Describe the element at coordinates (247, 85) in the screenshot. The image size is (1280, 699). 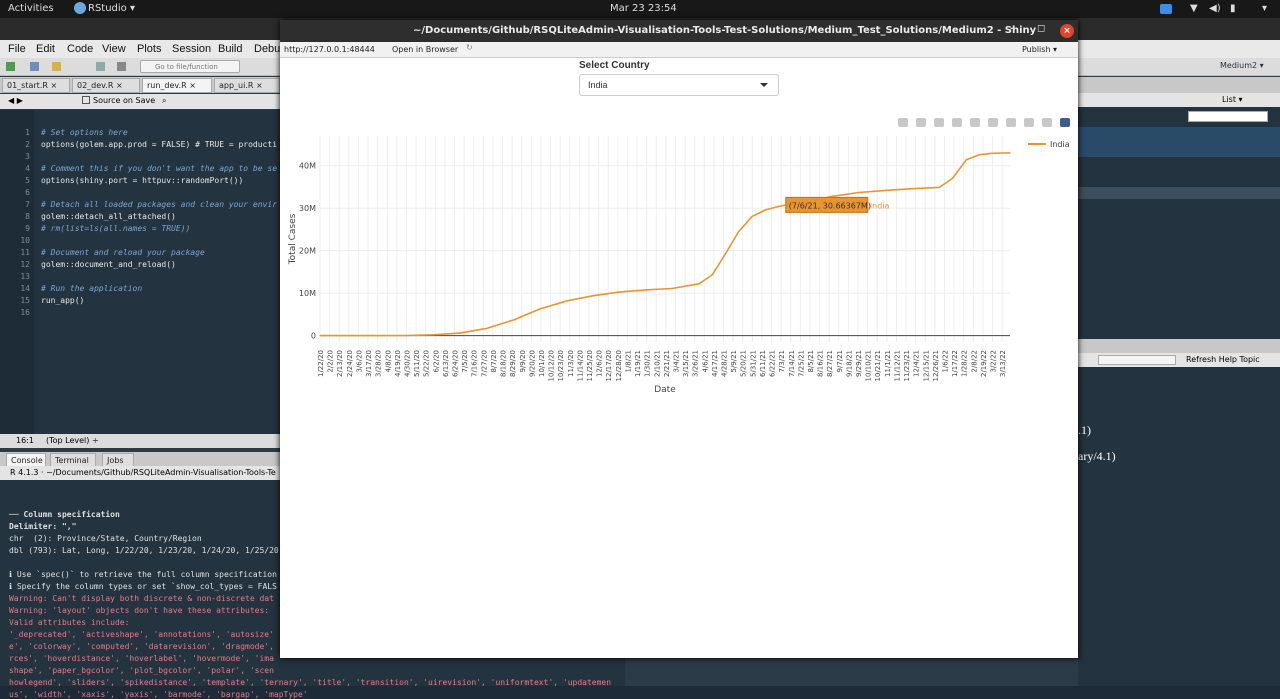
I see `tab-app-ui: app_ui.R ×` at that location.